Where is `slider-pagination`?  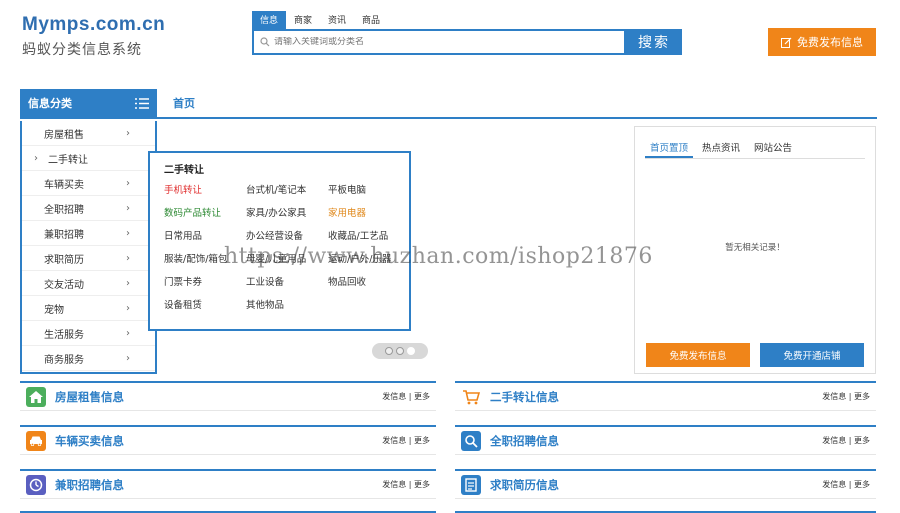 slider-pagination is located at coordinates (400, 351).